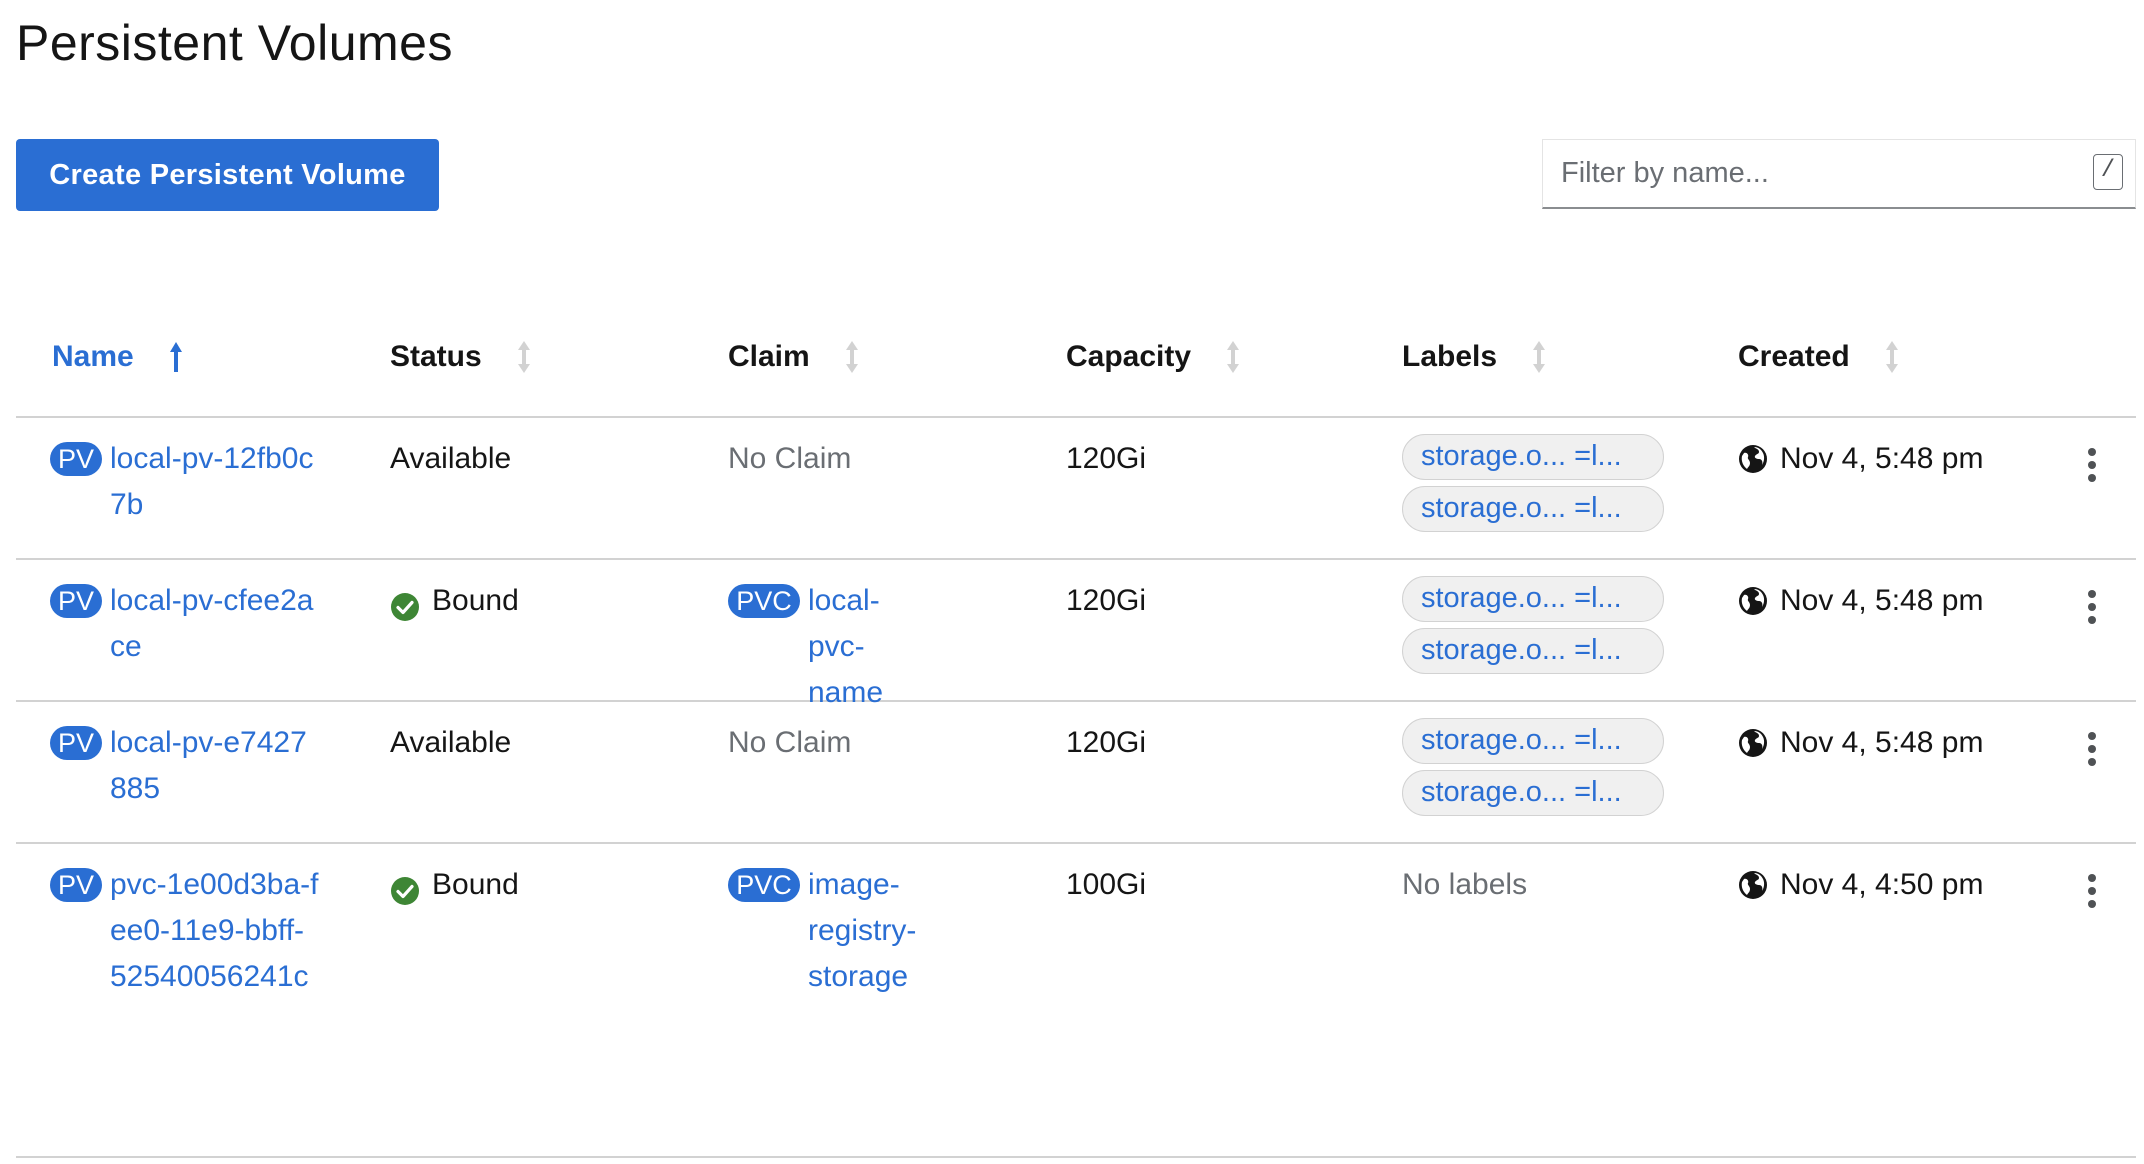  I want to click on name-cell: PV local-pv-12fb0c7b, so click(195, 482).